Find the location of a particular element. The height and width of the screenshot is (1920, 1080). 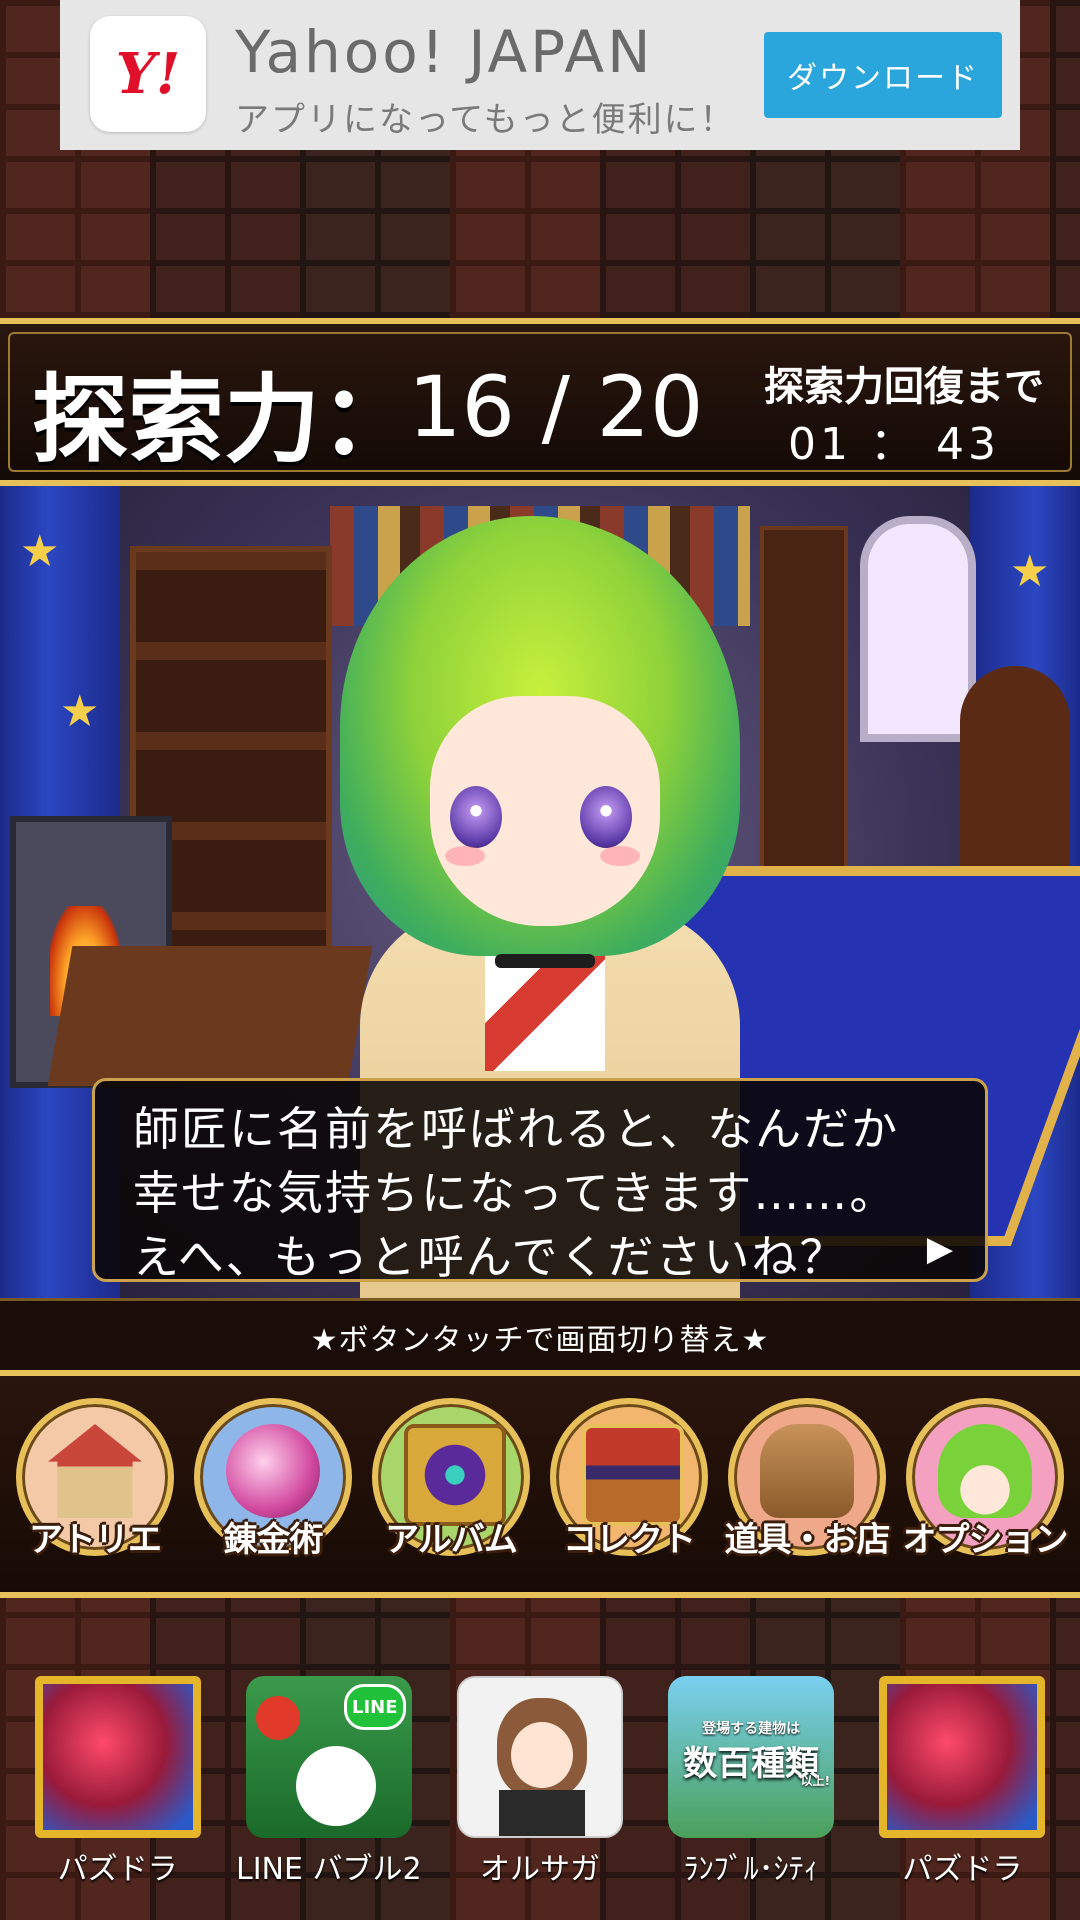

hint-text: ★ボタンタッチで画面切り替え★ is located at coordinates (540, 1335).